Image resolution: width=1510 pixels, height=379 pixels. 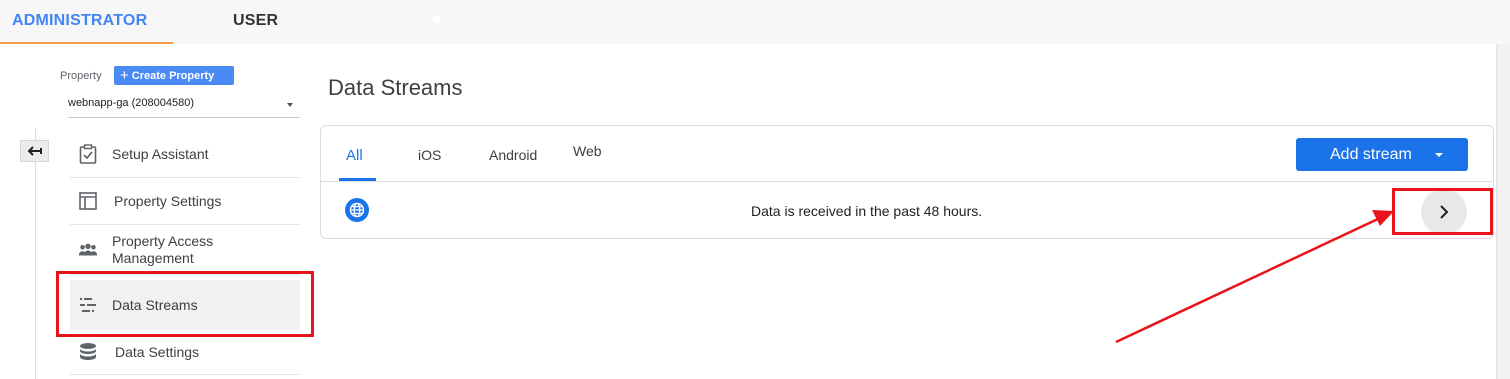 I want to click on people-icon, so click(x=88, y=250).